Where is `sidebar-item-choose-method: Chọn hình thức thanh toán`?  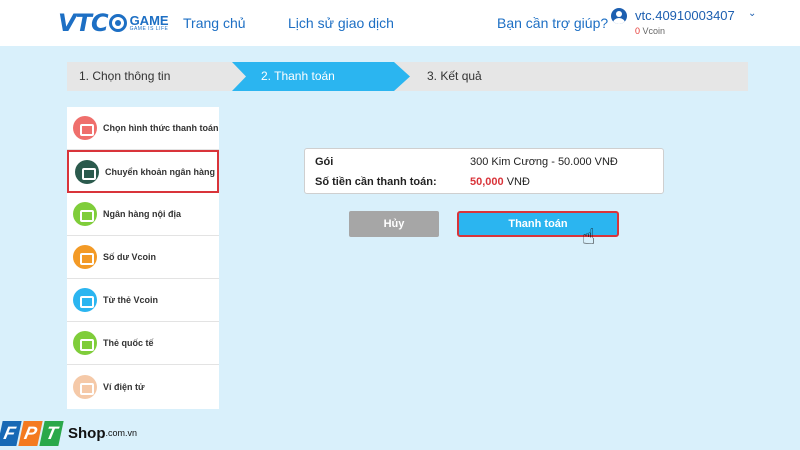 sidebar-item-choose-method: Chọn hình thức thanh toán is located at coordinates (143, 128).